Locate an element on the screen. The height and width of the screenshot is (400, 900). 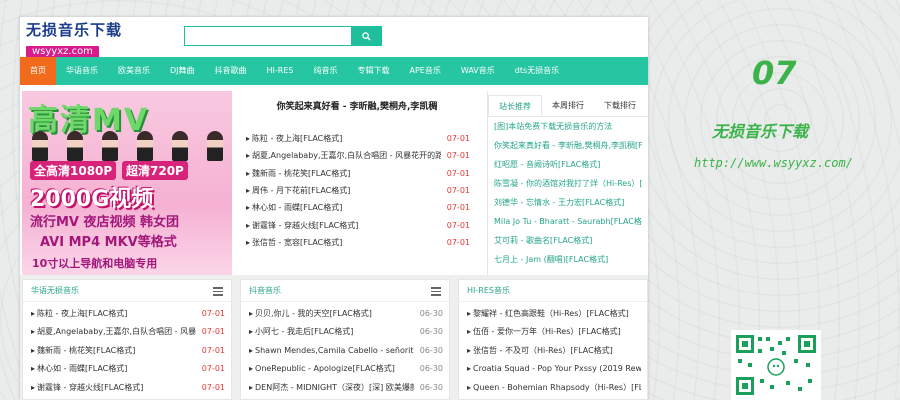
banner-badge-1080p: 全高清1080P is located at coordinates (73, 170).